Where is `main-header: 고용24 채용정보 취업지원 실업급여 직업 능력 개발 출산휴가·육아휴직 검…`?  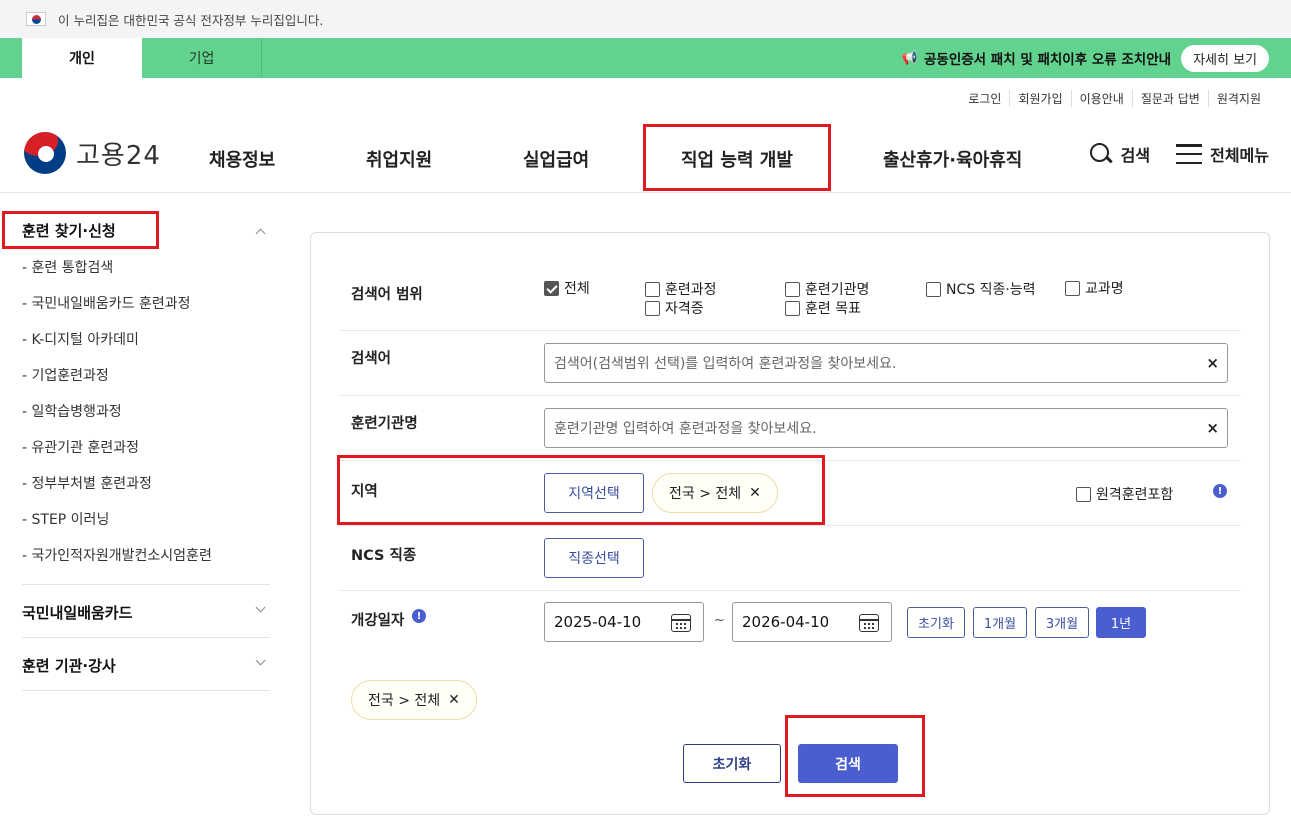
main-header: 고용24 채용정보 취업지원 실업급여 직업 능력 개발 출산휴가·육아휴직 검… is located at coordinates (645, 155).